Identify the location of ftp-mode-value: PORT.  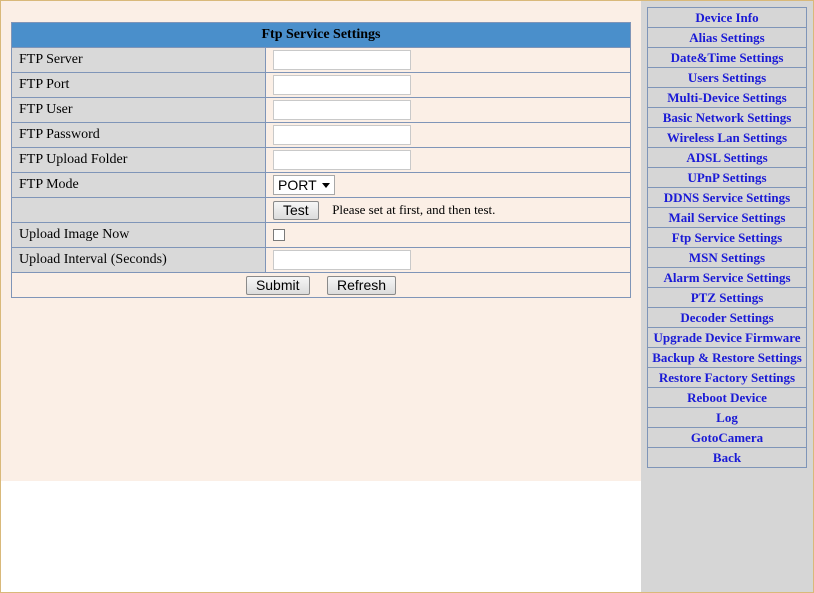
(297, 185).